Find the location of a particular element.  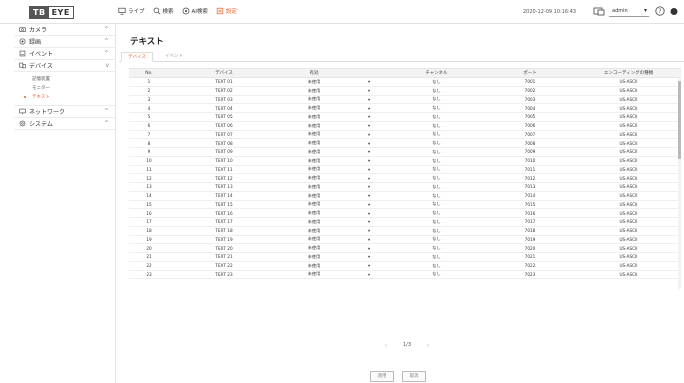

table-row: 1 TEXT 01 未使用 ▾ なし 7001 US-ASCII is located at coordinates (405, 82).